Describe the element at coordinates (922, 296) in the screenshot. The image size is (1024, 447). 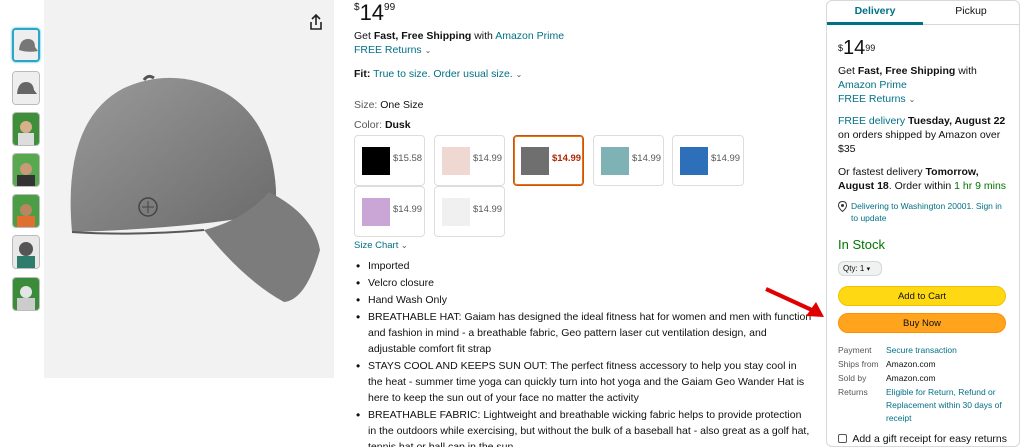
I see `add-to-cart-button: Add to Cart` at that location.